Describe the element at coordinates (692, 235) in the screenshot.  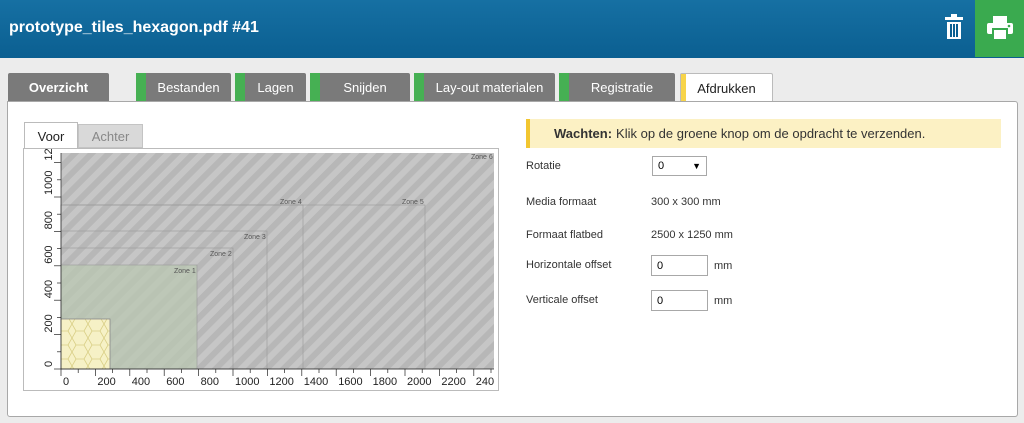
I see `flatbed-size-value: 2500 x 1250 mm` at that location.